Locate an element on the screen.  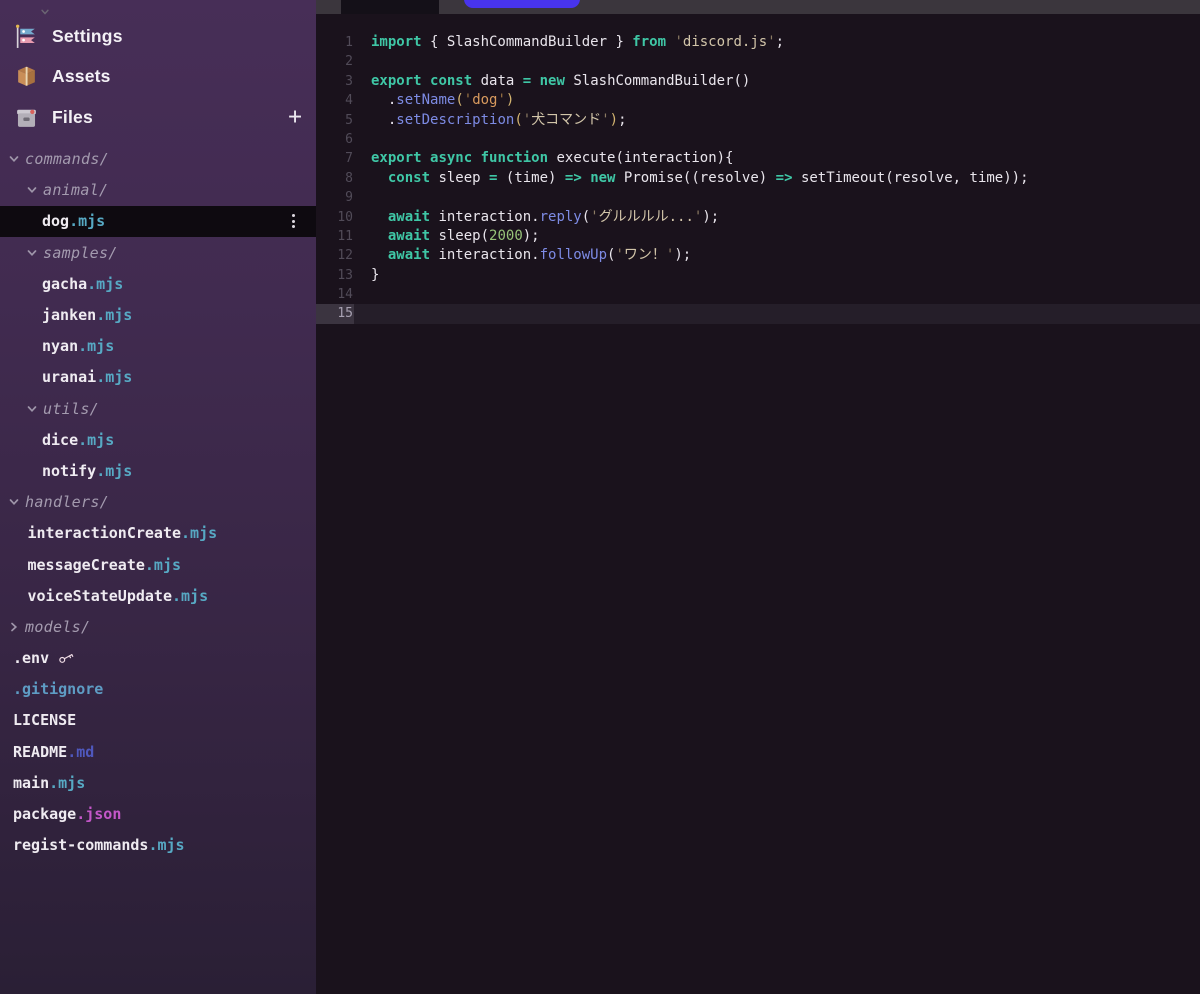
line-number: 12 is located at coordinates (345, 256).